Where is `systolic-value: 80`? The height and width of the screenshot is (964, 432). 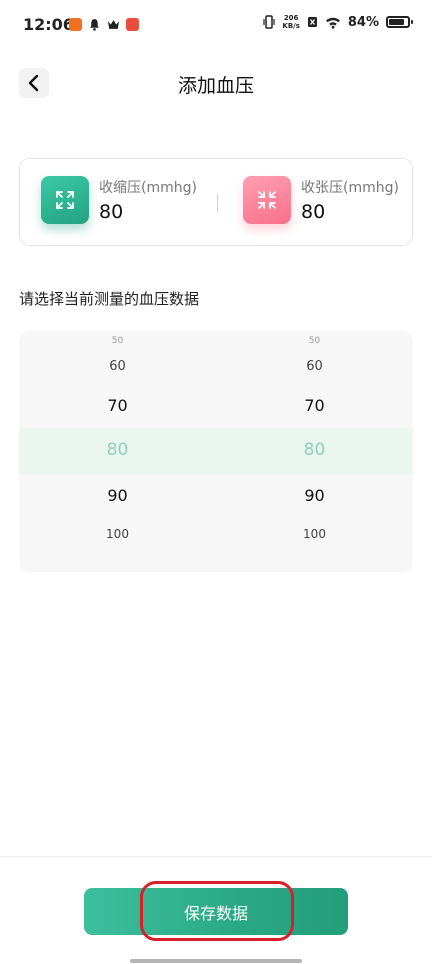 systolic-value: 80 is located at coordinates (111, 212).